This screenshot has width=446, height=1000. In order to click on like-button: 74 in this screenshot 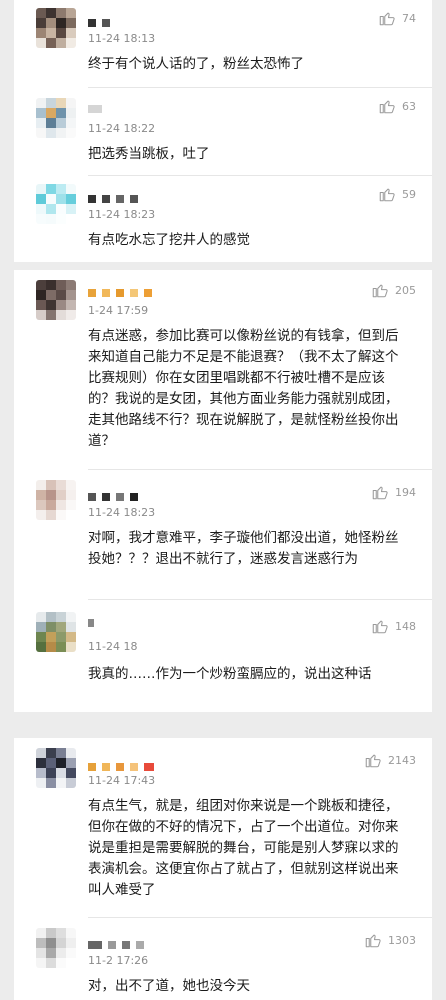, I will do `click(397, 18)`.